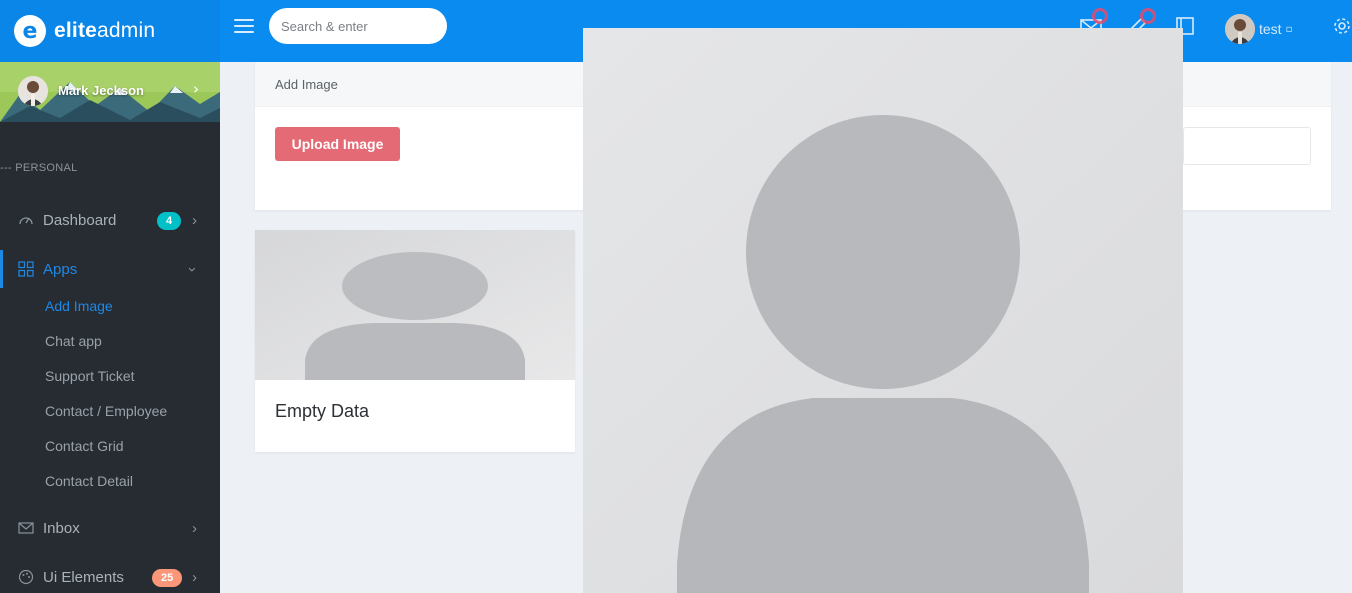 This screenshot has height=593, width=1352. What do you see at coordinates (60, 269) in the screenshot?
I see `sidebar-item-label: Apps` at bounding box center [60, 269].